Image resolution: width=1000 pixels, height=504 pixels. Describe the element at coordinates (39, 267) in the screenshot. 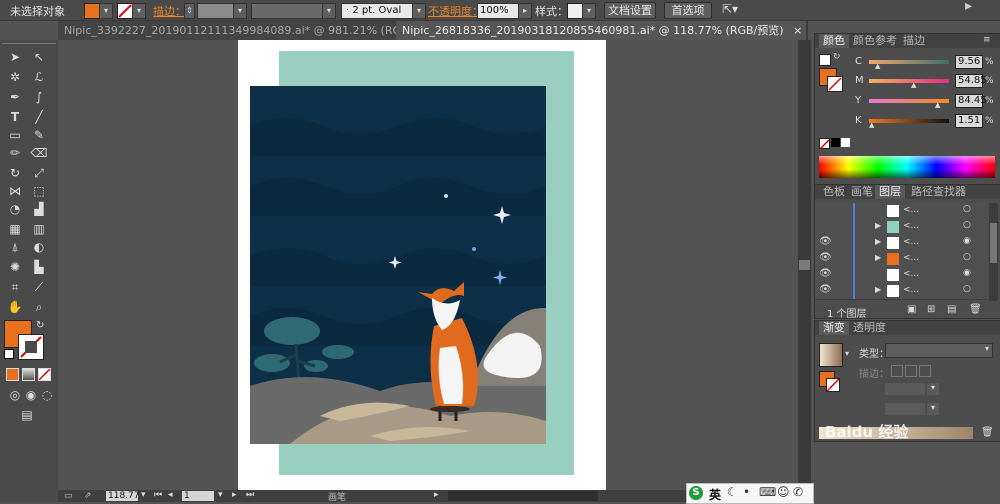

I see `column-graph-tool-icon: ▙` at that location.